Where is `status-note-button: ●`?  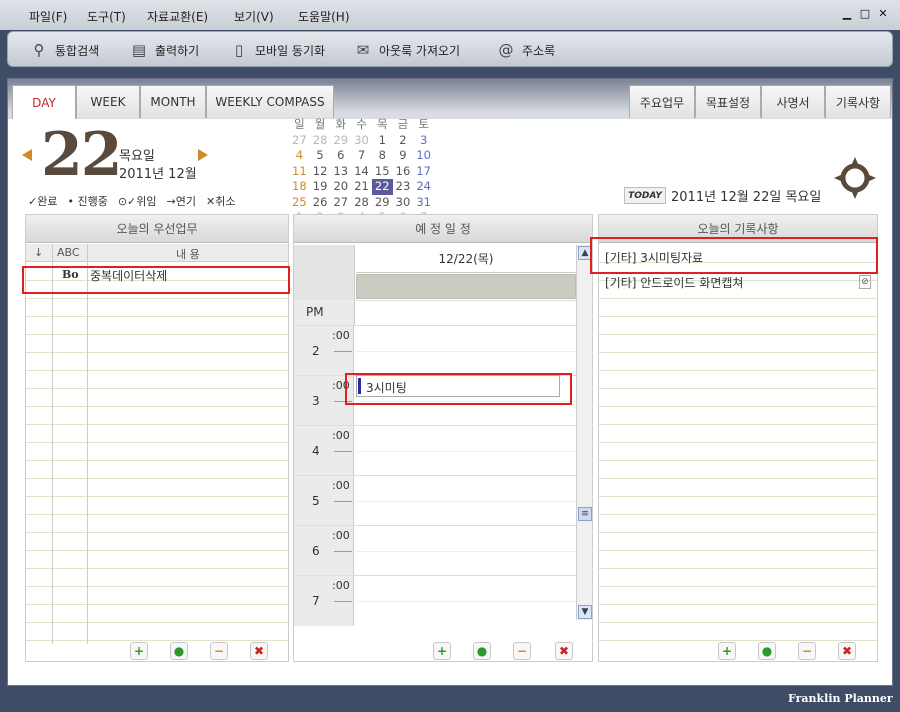 status-note-button: ● is located at coordinates (767, 651).